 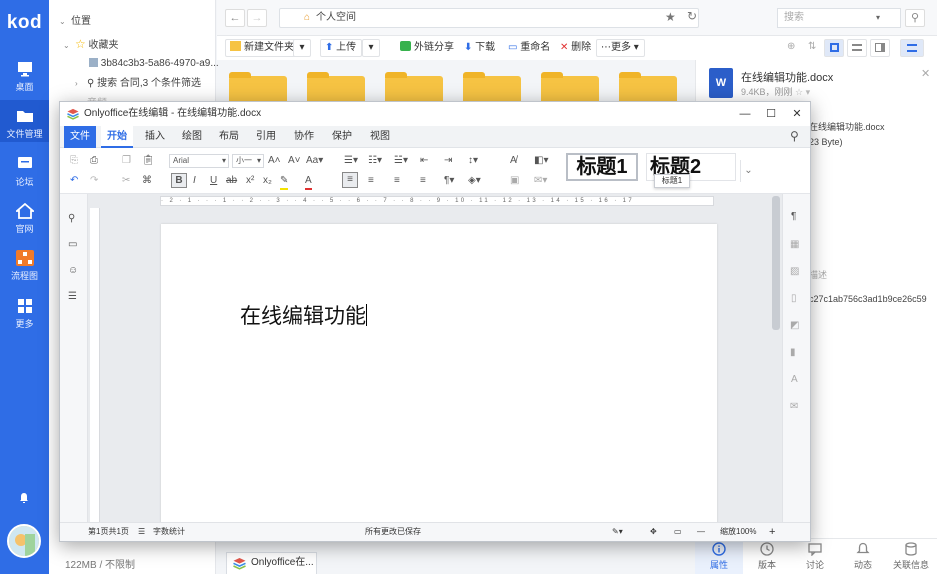 I want to click on rail-item-forum: 论坛, so click(x=24, y=172).